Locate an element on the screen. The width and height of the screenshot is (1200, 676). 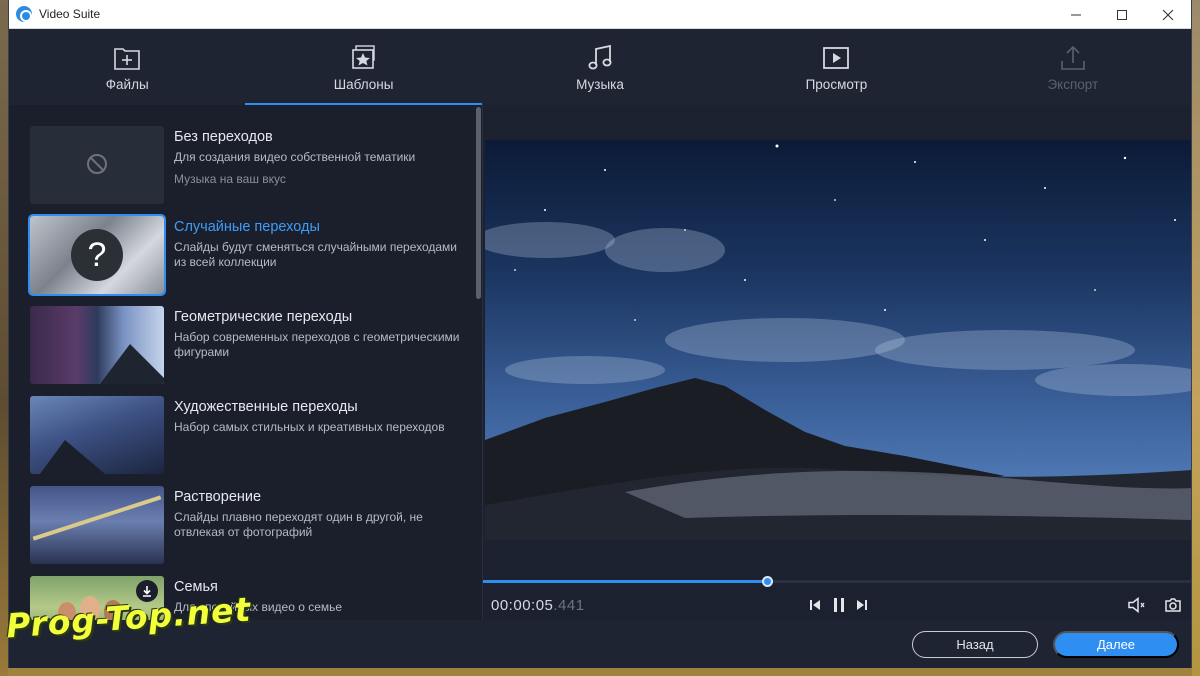
desktop-background-left is located at coordinates (4, 338).